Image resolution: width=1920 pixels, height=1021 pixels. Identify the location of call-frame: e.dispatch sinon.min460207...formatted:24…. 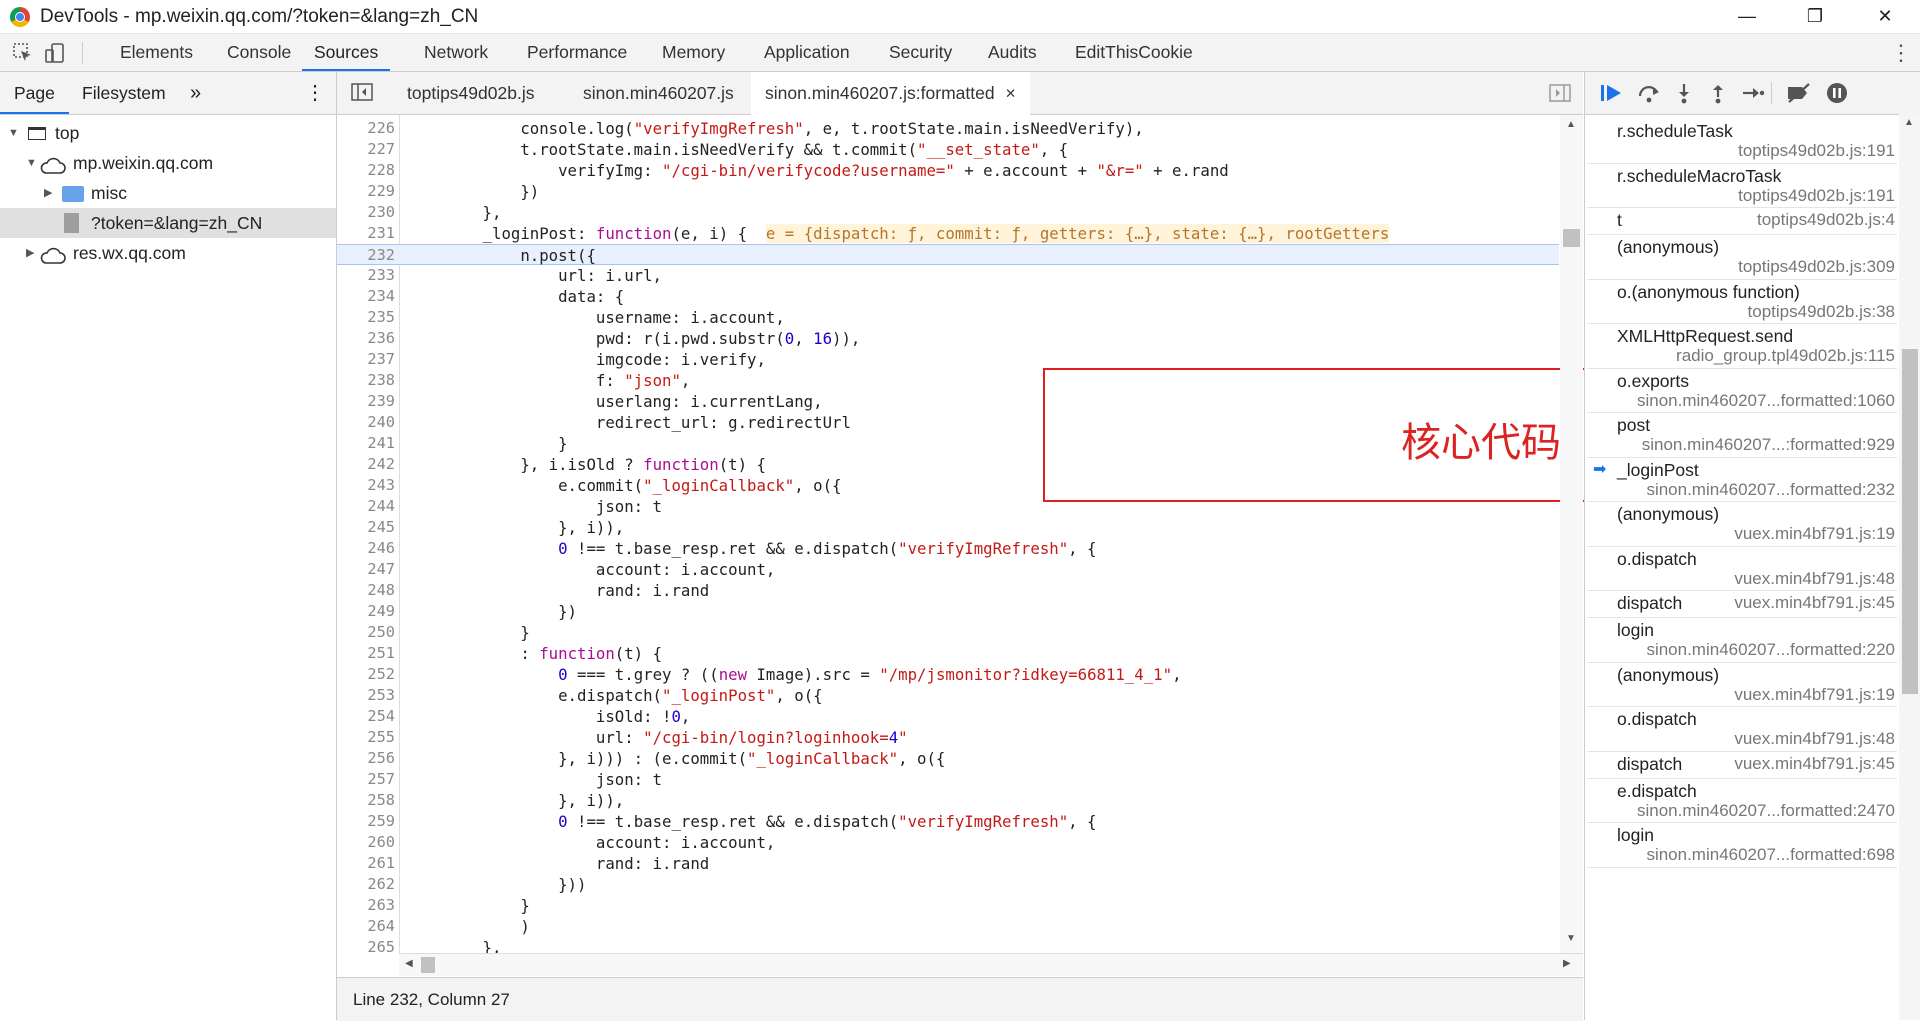
(1742, 800).